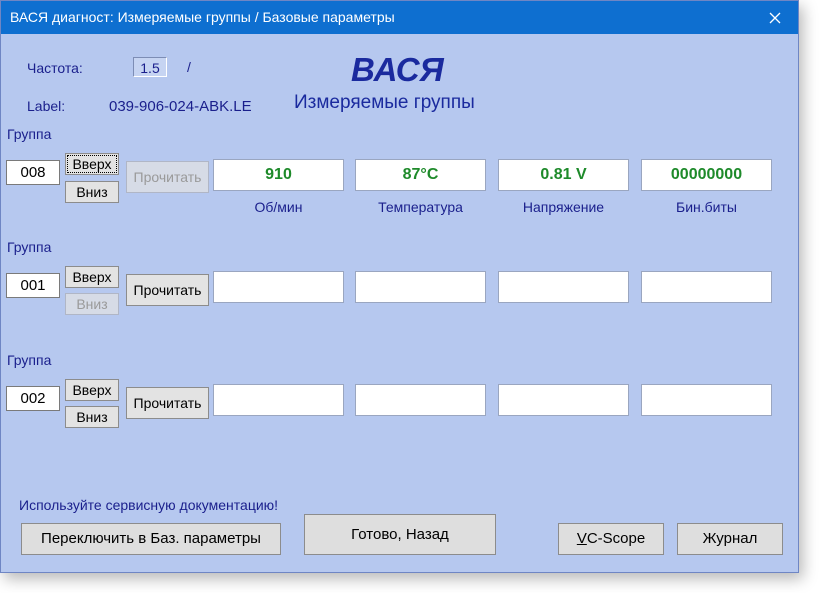 Image resolution: width=819 pixels, height=593 pixels. What do you see at coordinates (397, 69) in the screenshot?
I see `app-brand: ВАСЯ` at bounding box center [397, 69].